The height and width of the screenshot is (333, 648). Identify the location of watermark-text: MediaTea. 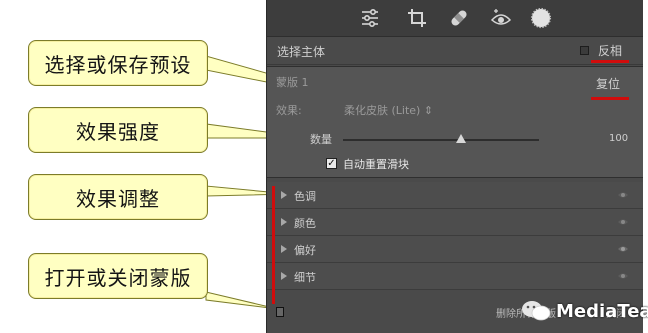
(602, 311).